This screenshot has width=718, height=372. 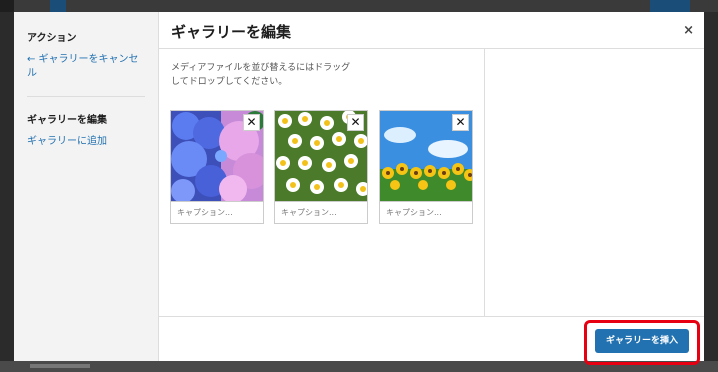 What do you see at coordinates (87, 142) in the screenshot?
I see `add-to-gallery-link: ギャラリーに追加` at bounding box center [87, 142].